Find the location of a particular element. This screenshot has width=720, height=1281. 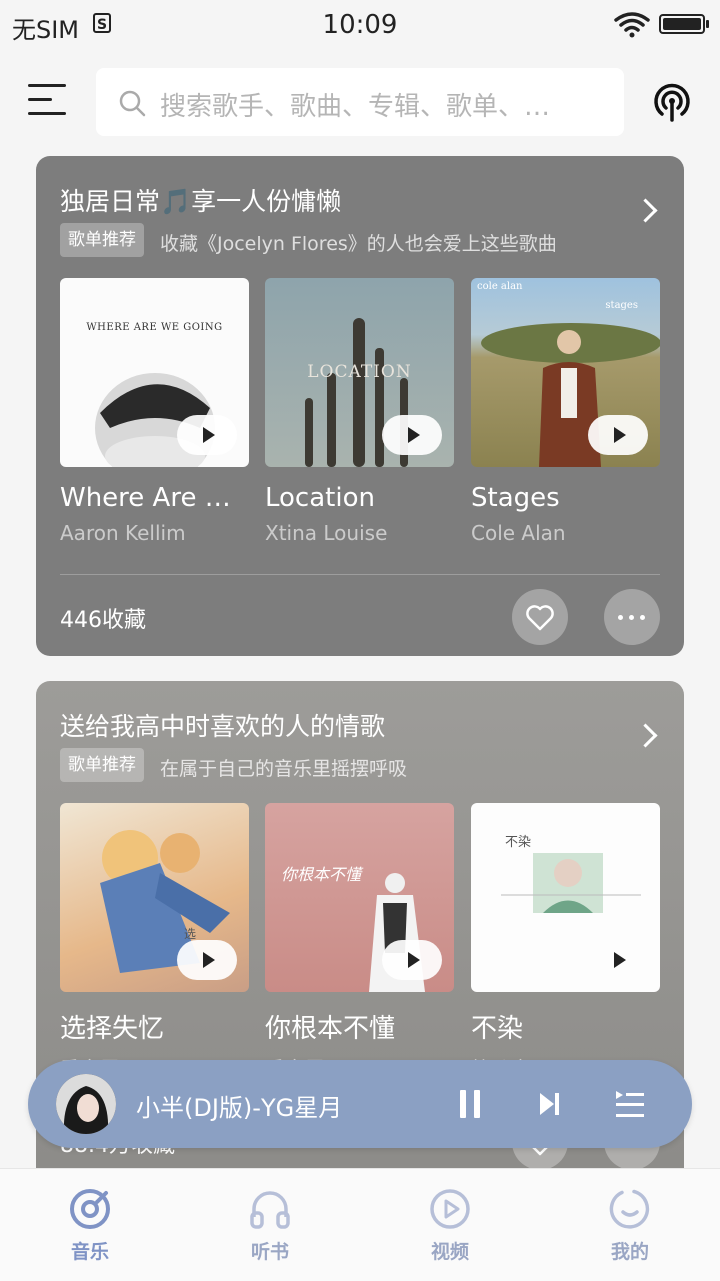

album-cover: WHERE ARE WE GOING is located at coordinates (154, 372).